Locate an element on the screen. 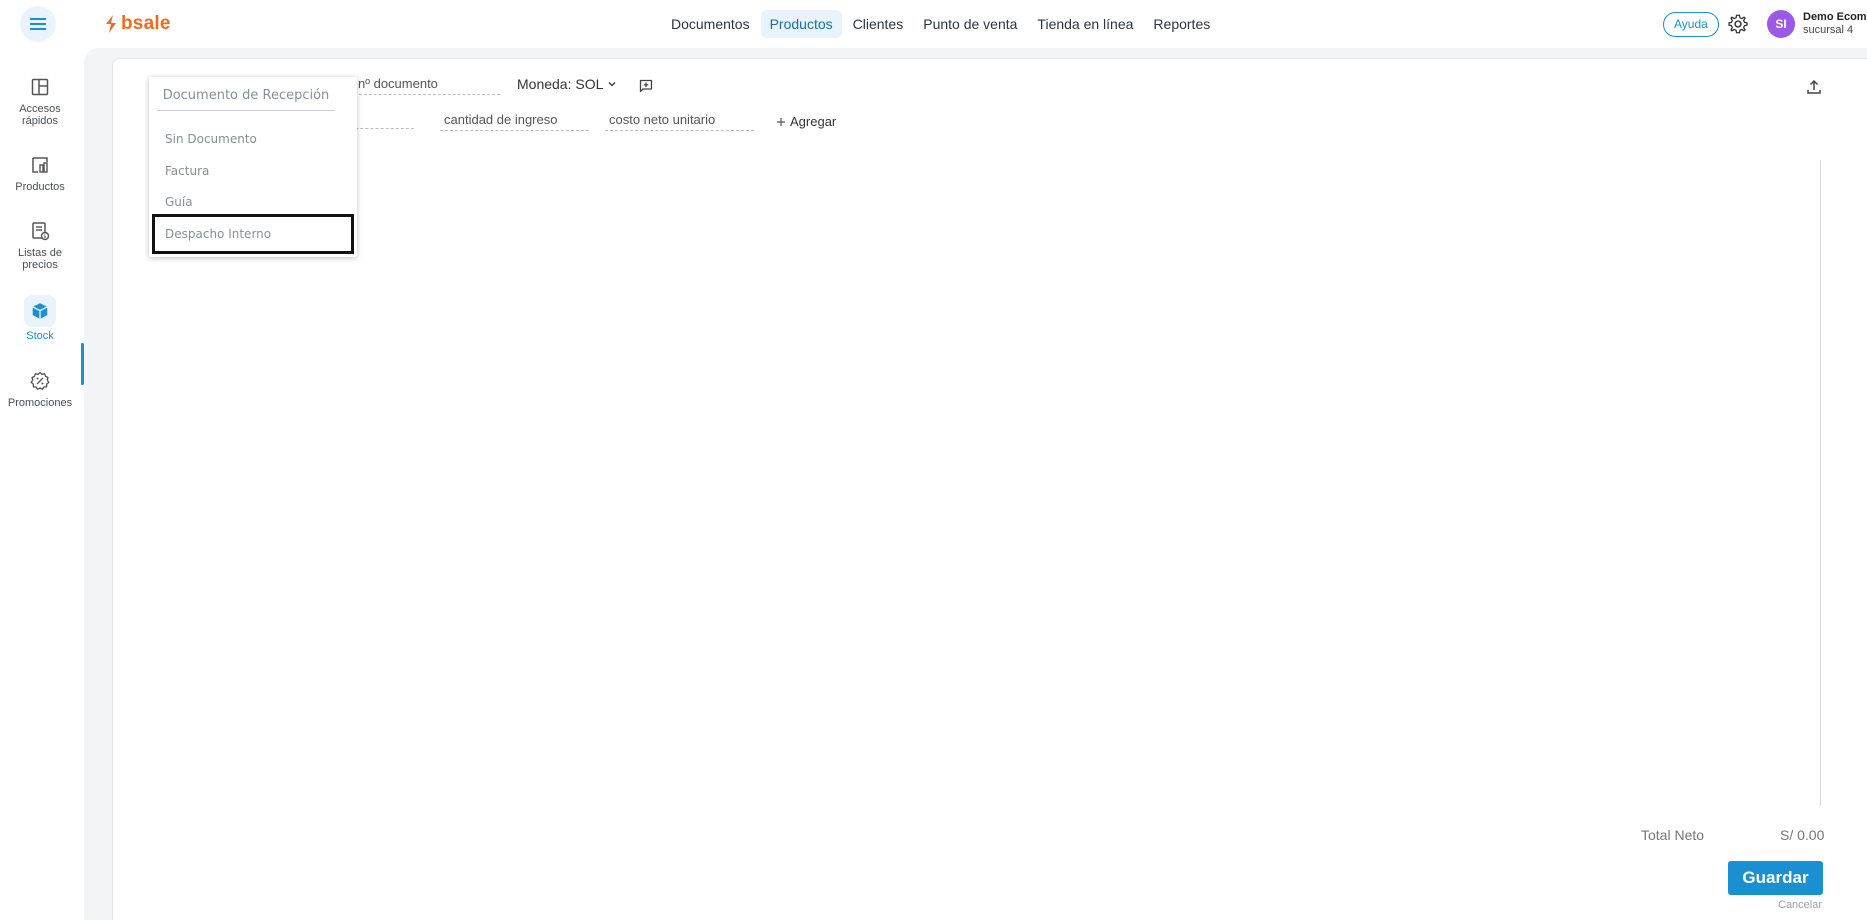  nav-clientes: Clientes is located at coordinates (878, 24).